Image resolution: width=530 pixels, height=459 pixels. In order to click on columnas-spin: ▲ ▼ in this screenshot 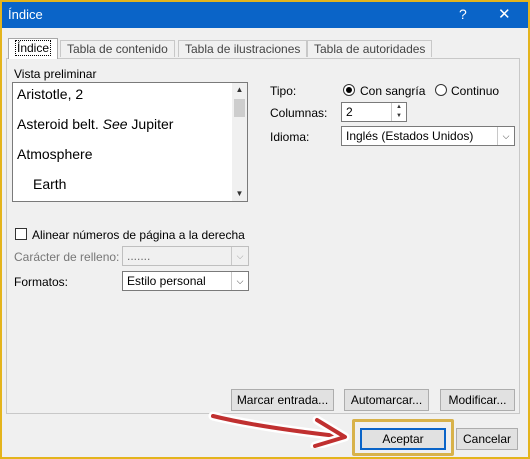, I will do `click(398, 112)`.